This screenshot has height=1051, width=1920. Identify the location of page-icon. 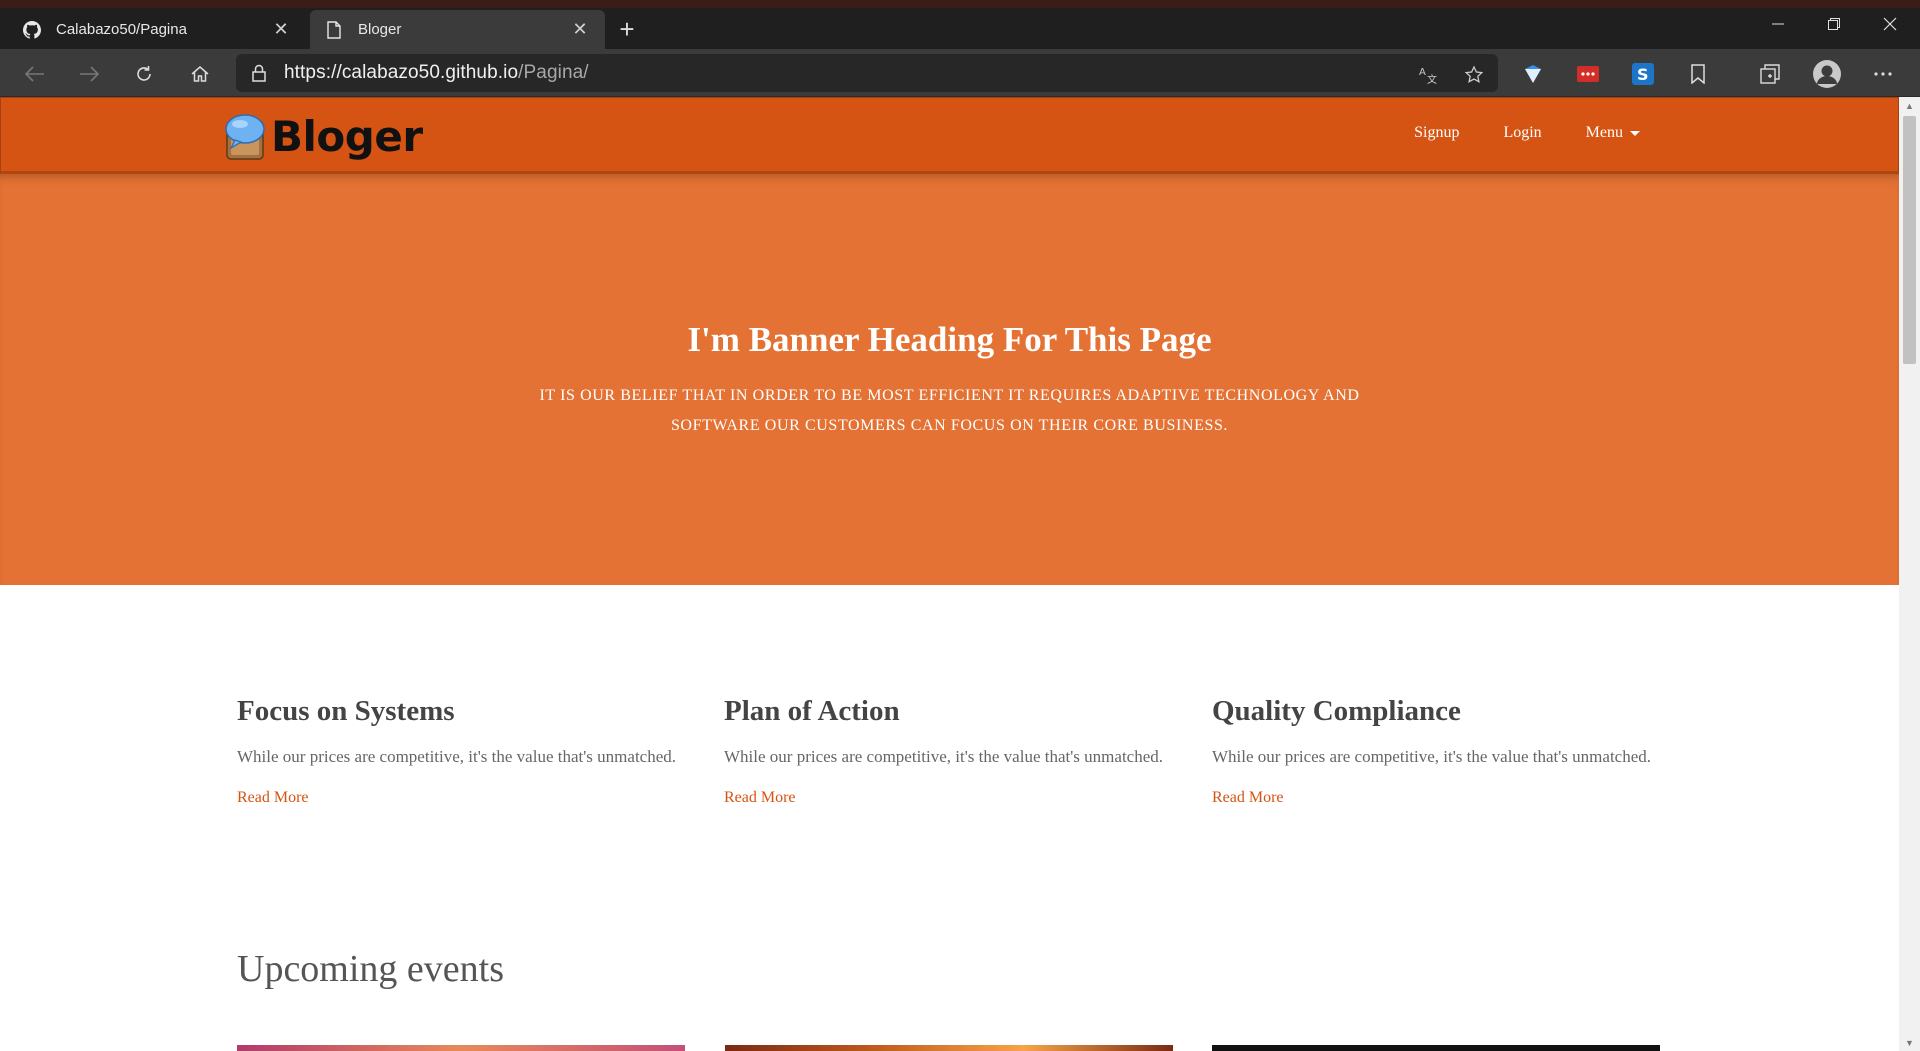
(334, 30).